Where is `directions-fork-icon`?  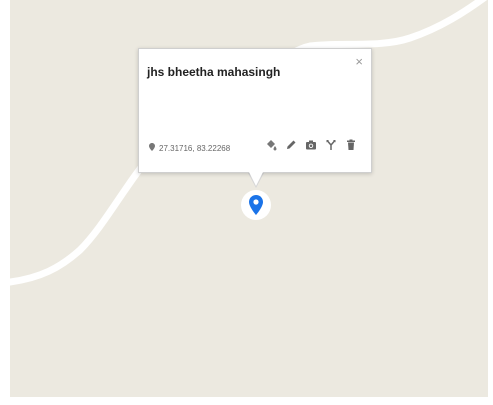
directions-fork-icon is located at coordinates (331, 145).